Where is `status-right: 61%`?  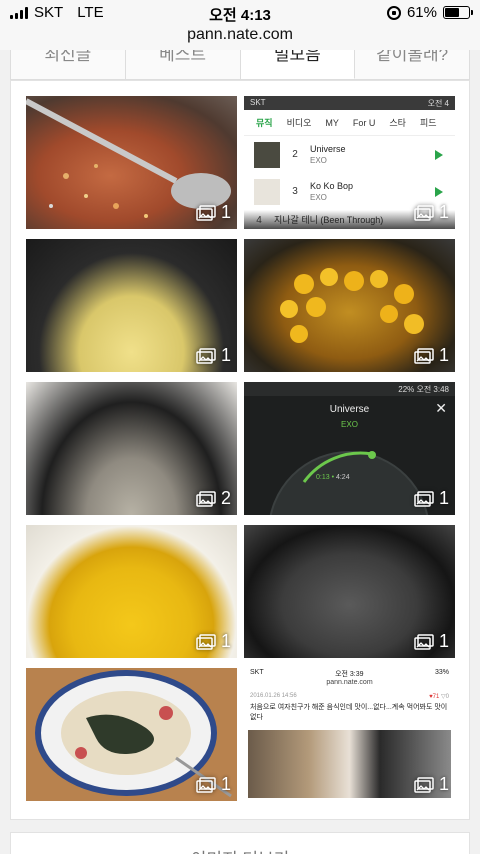
status-right: 61% is located at coordinates (429, 12).